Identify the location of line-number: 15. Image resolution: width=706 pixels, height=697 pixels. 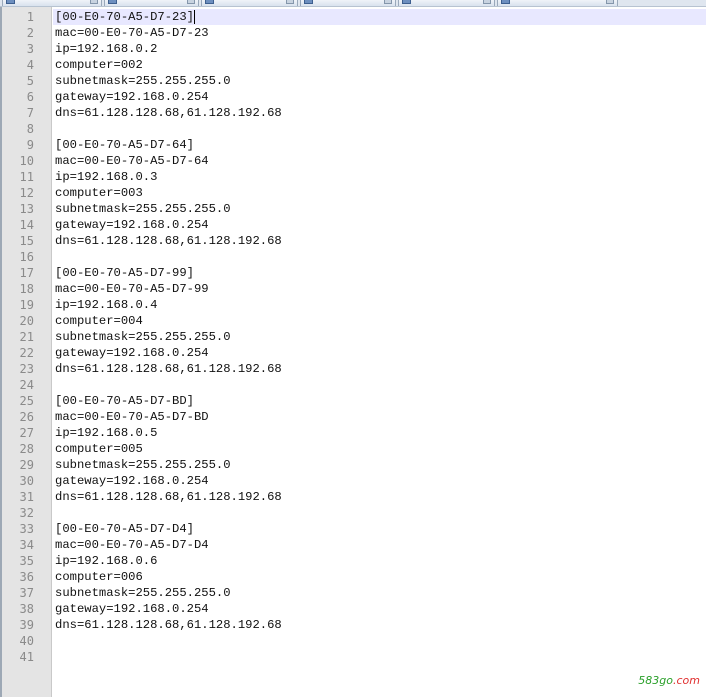
(26, 241).